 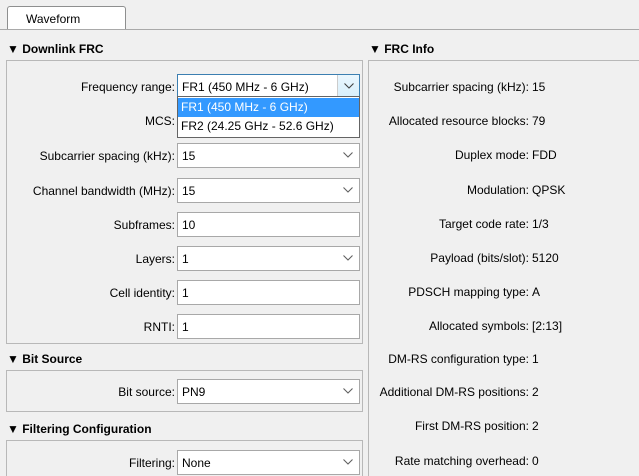 What do you see at coordinates (491, 155) in the screenshot?
I see `frc-info-label: Duplex mode:` at bounding box center [491, 155].